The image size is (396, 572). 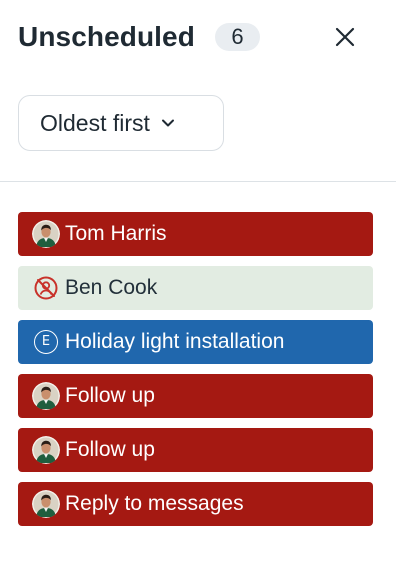 I want to click on list-item: Tom Harris, so click(x=195, y=234).